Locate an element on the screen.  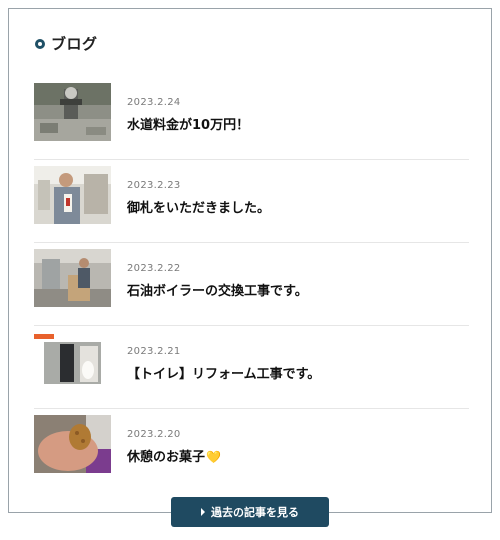
blog-post-item: 2023.2.21 【トイレ】リフォーム工事です。 is located at coordinates (251, 367).